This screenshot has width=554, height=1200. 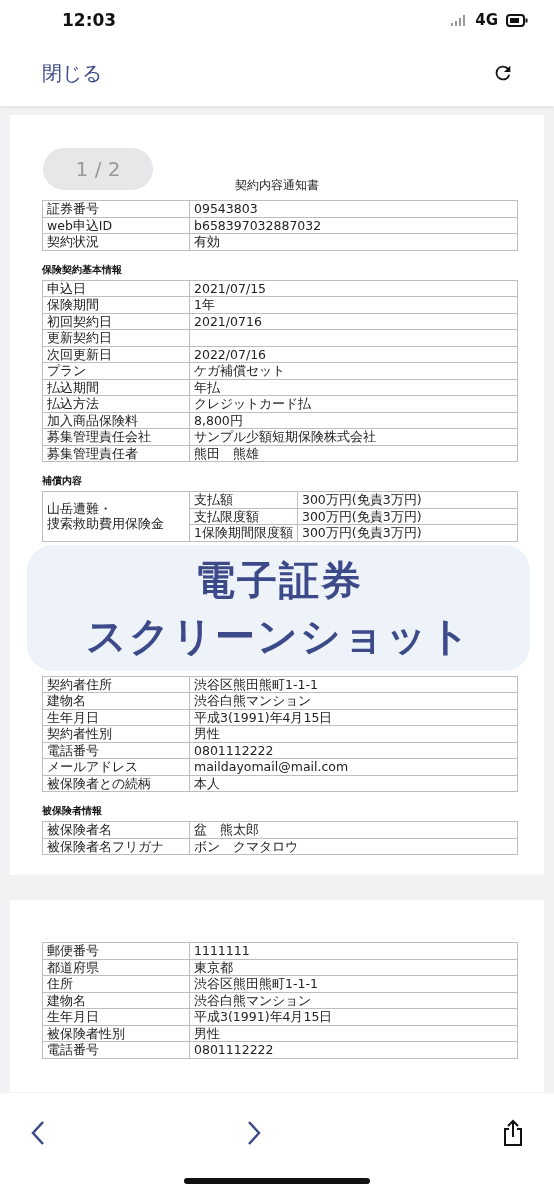 I want to click on table-cell: 被保険者との続柄, so click(x=116, y=783).